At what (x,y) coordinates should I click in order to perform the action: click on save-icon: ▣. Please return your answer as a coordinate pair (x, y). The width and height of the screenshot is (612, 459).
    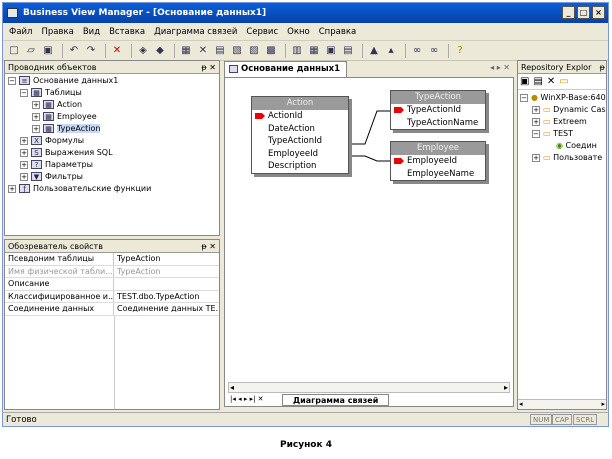
    Looking at the image, I should click on (48, 51).